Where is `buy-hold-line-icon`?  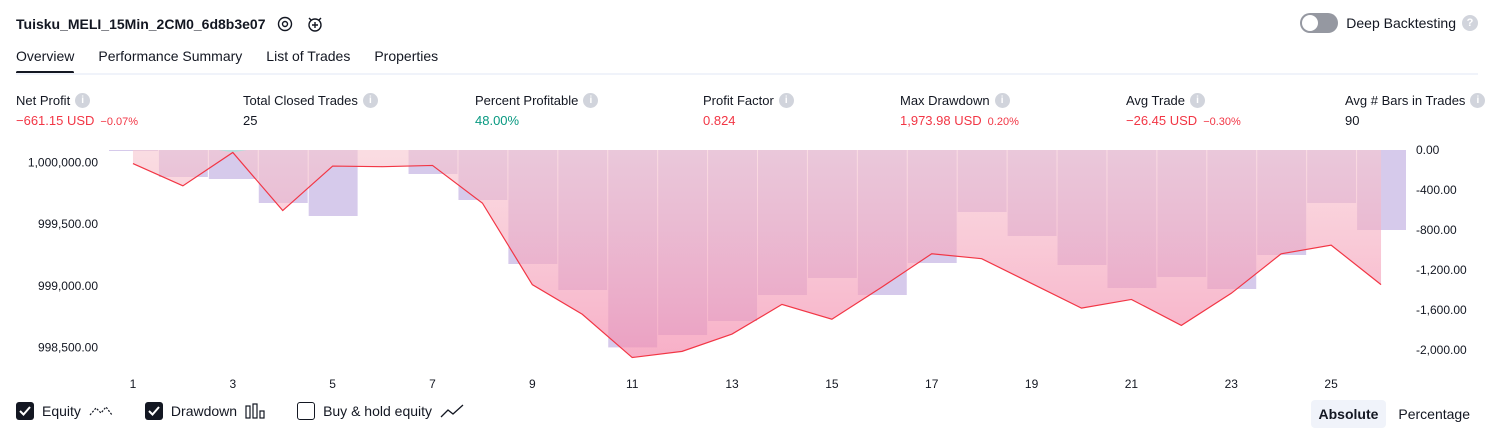
buy-hold-line-icon is located at coordinates (452, 411).